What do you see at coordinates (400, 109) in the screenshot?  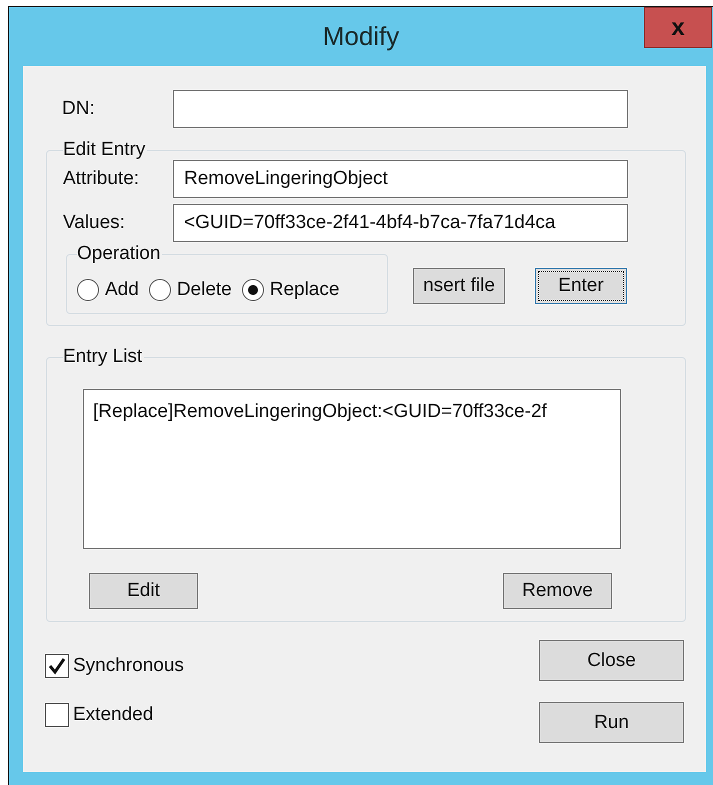 I see `input-field` at bounding box center [400, 109].